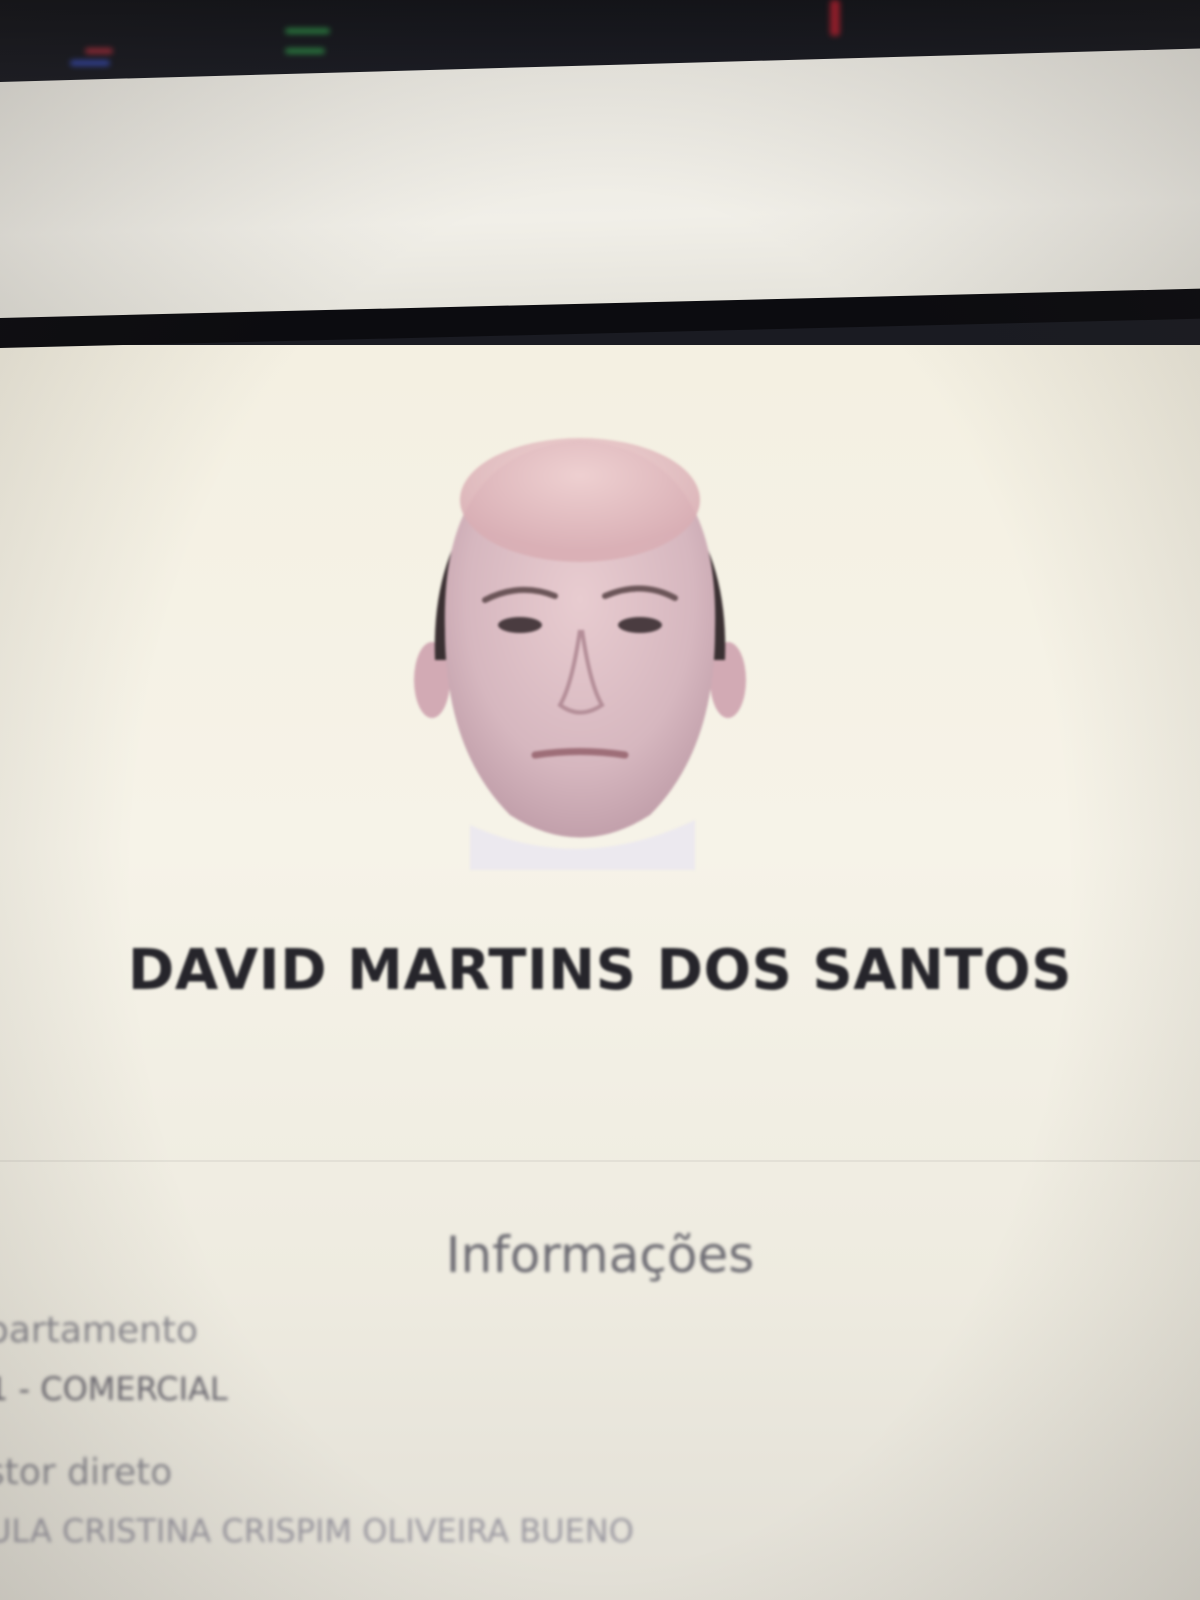  I want to click on employee-name: DAVID MARTINS DOS SANTOS, so click(600, 970).